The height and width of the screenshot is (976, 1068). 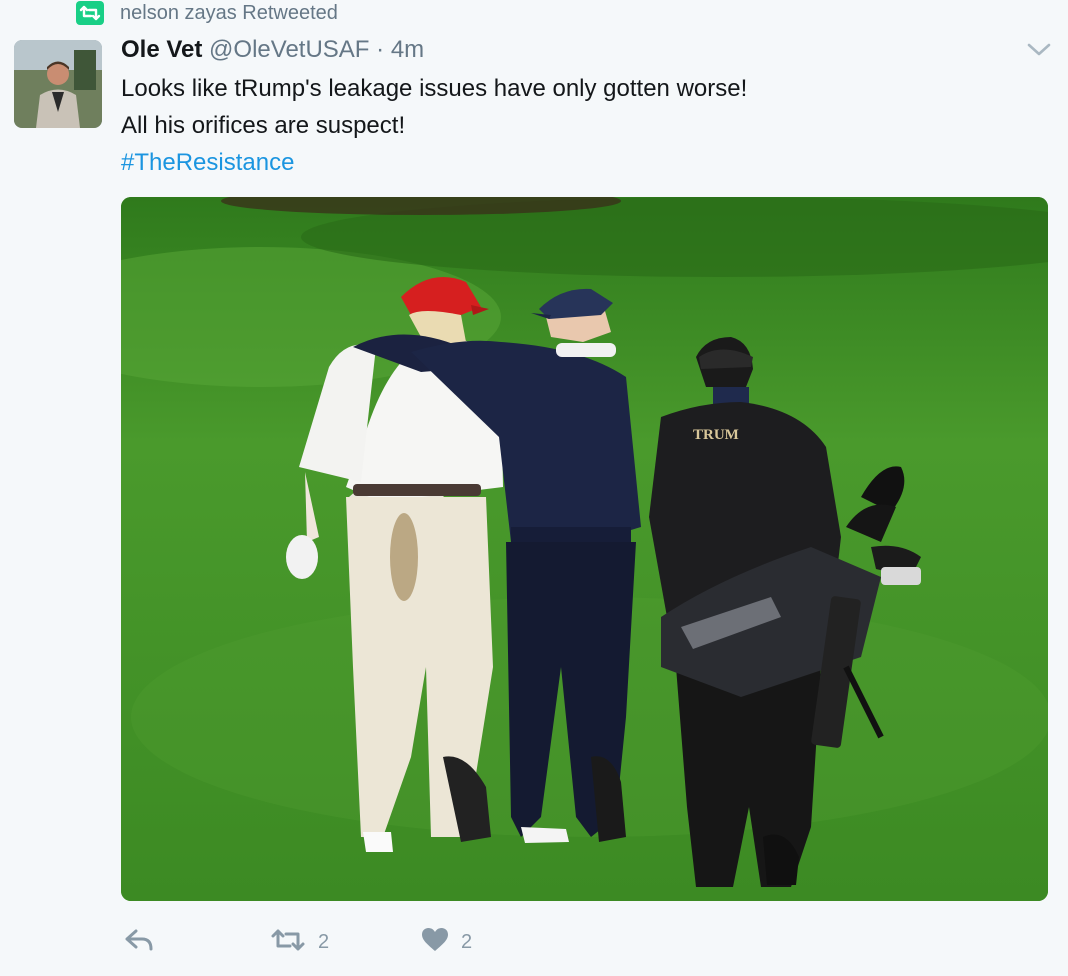 What do you see at coordinates (434, 162) in the screenshot?
I see `hashtag-link: #TheResistance` at bounding box center [434, 162].